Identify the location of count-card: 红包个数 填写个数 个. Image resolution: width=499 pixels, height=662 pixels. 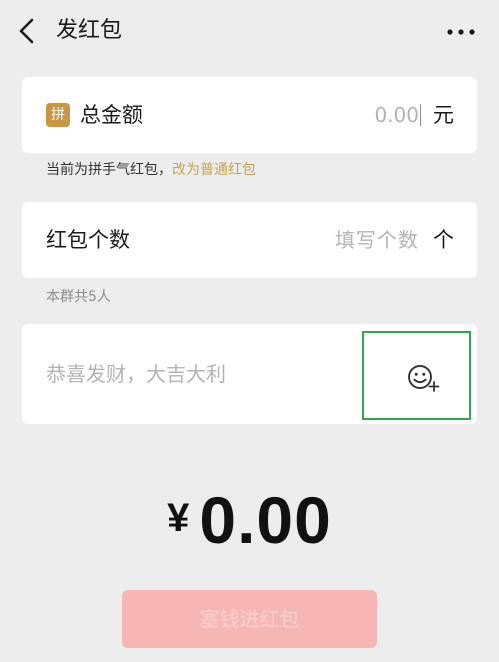
(249, 240).